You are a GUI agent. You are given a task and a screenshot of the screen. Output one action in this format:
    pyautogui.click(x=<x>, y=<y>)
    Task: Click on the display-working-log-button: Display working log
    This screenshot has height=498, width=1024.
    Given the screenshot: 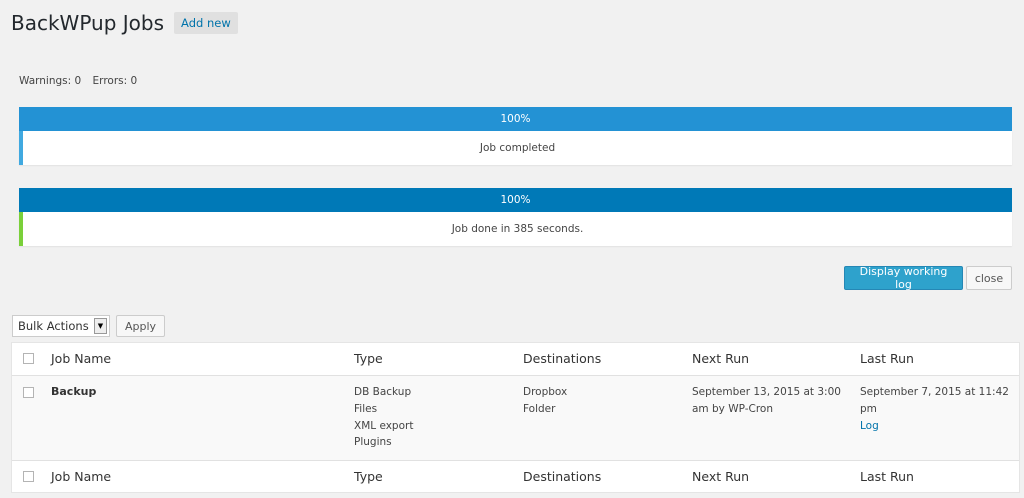 What is the action you would take?
    pyautogui.click(x=903, y=278)
    